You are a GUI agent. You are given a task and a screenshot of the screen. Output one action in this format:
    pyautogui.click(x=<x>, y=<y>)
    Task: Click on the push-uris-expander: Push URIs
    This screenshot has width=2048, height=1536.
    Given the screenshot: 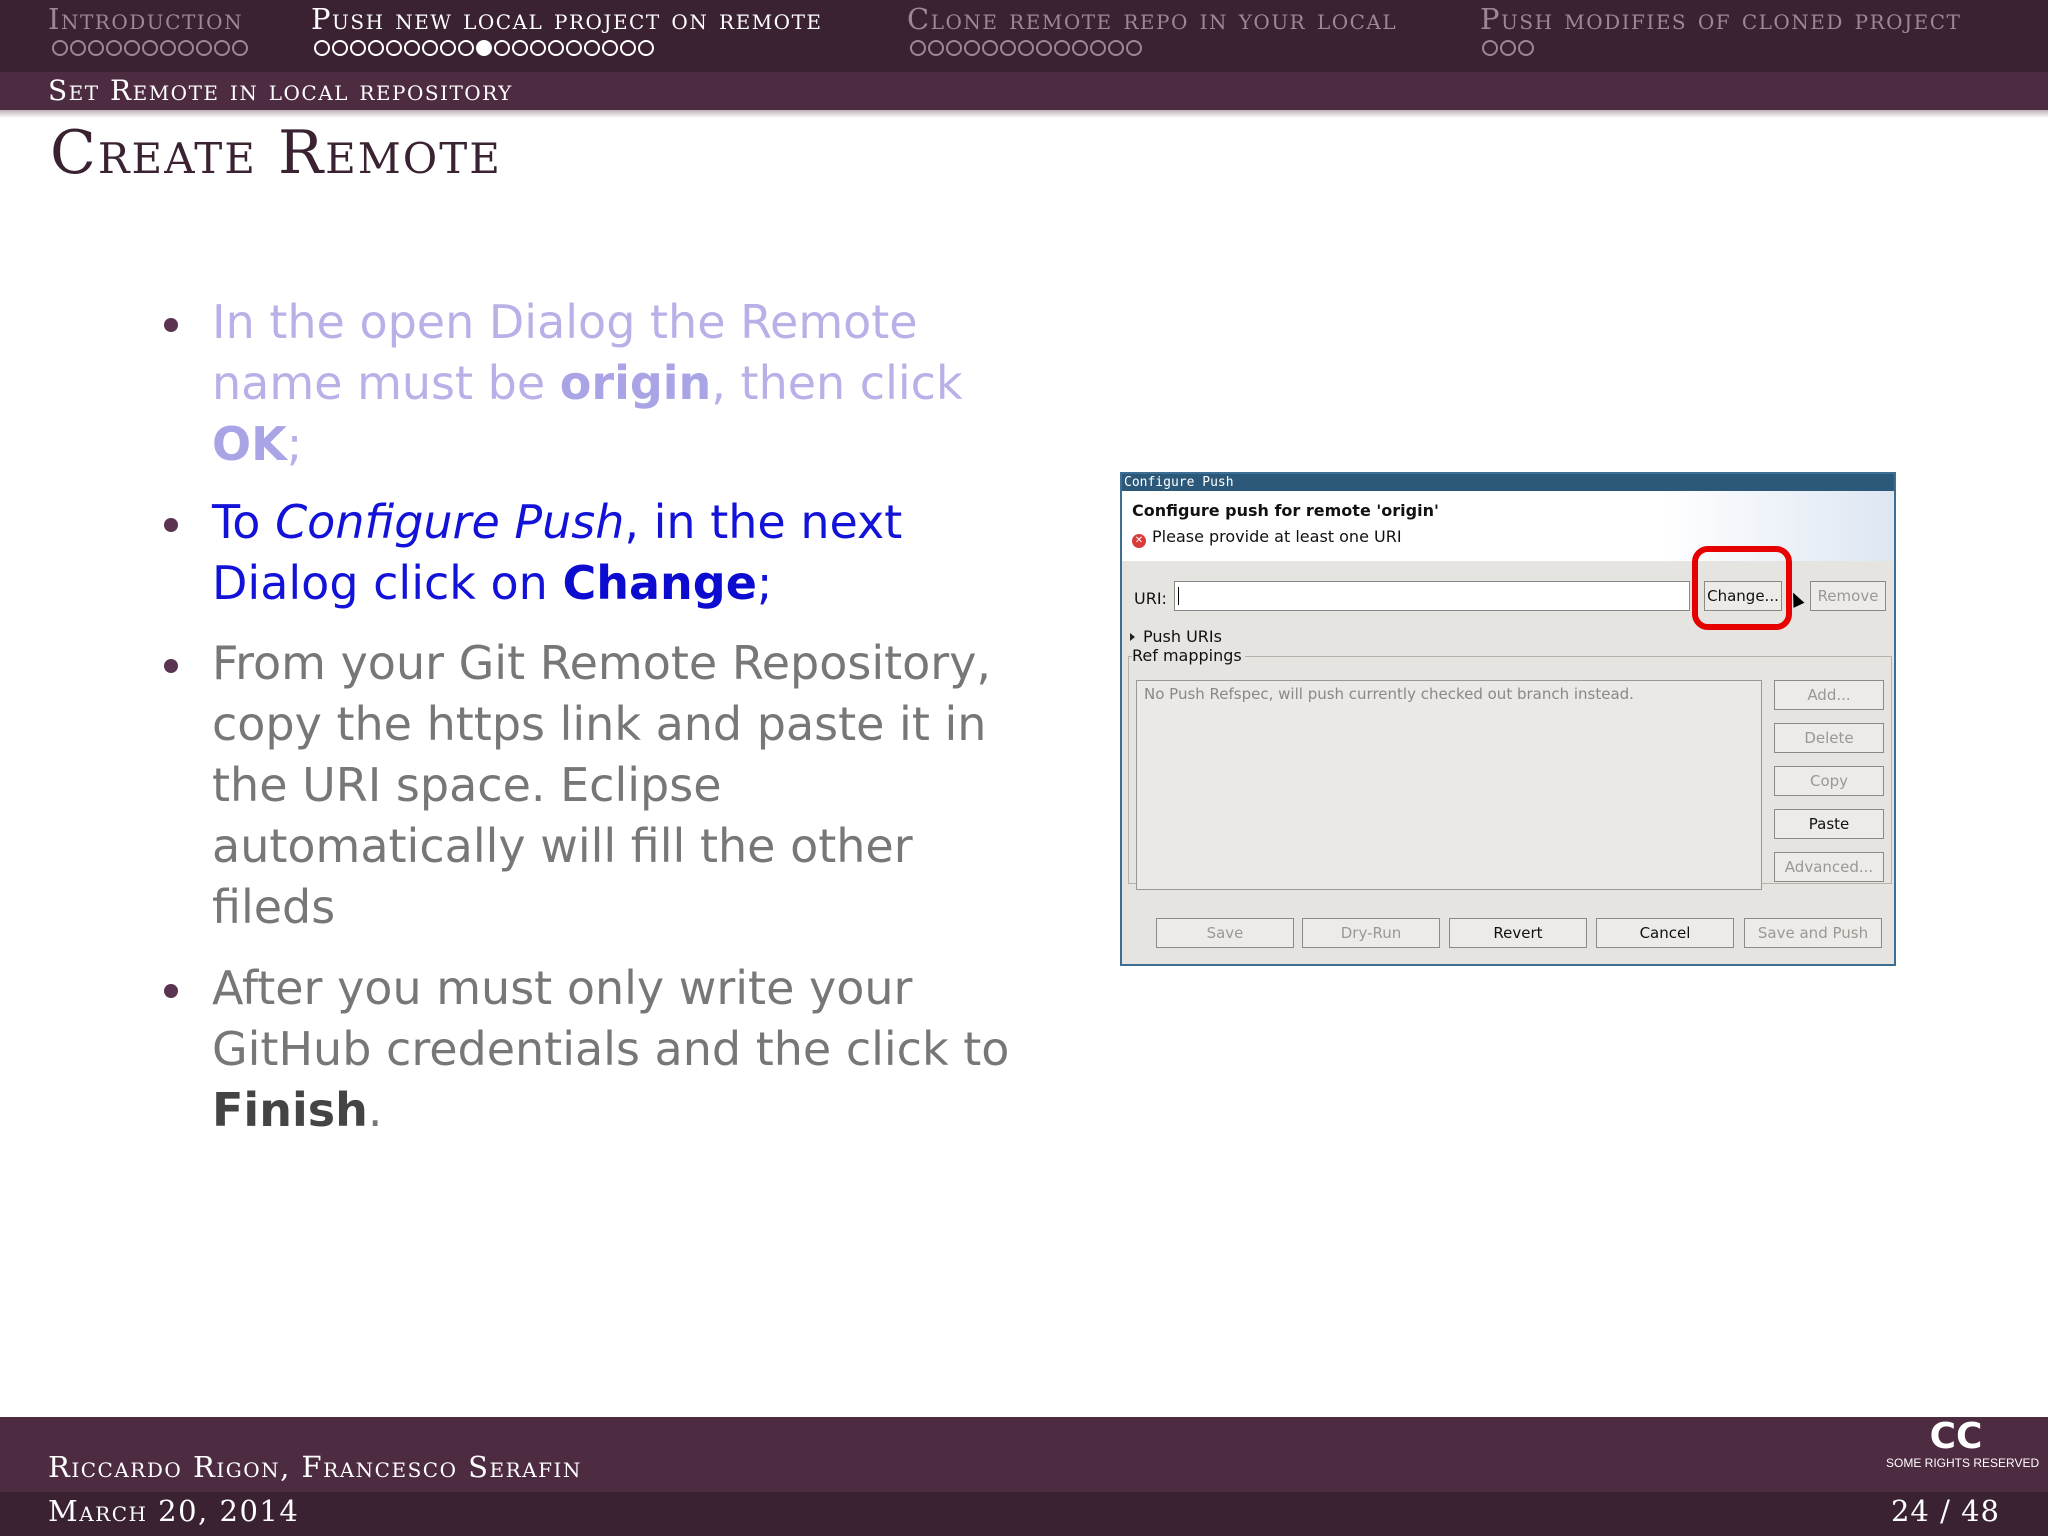 What is the action you would take?
    pyautogui.click(x=1176, y=636)
    